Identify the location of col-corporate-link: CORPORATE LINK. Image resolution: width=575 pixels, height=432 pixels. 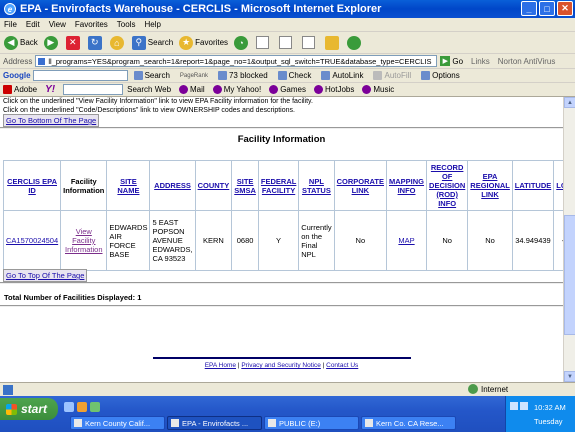
(360, 185).